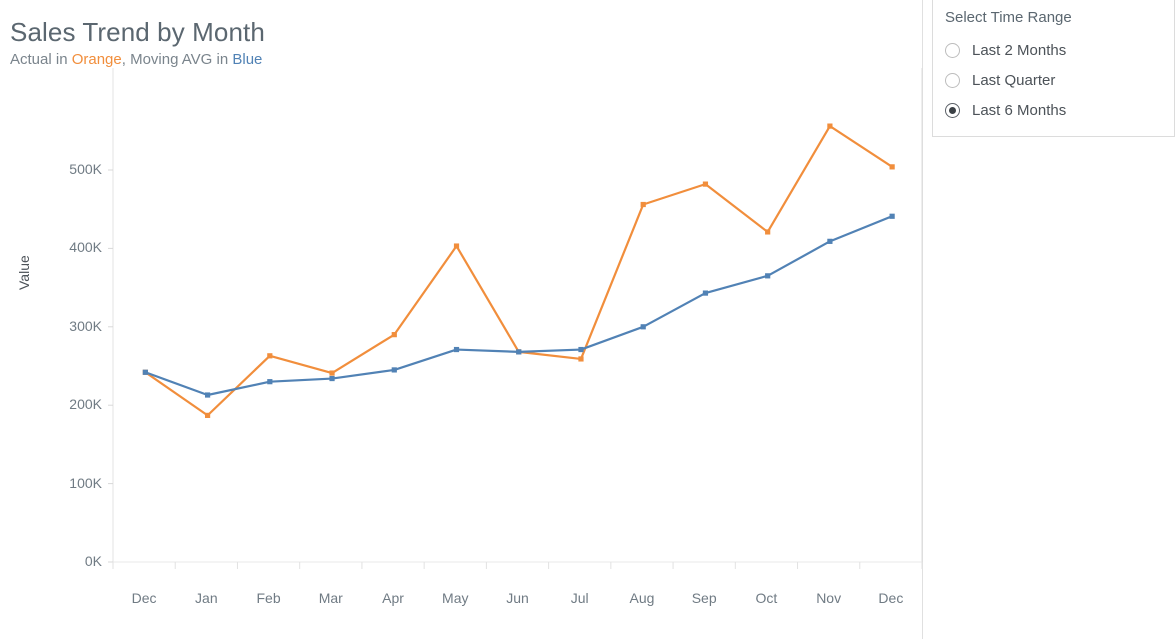 This screenshot has height=639, width=1175. I want to click on y-axis-tick-label: 300K, so click(85, 325).